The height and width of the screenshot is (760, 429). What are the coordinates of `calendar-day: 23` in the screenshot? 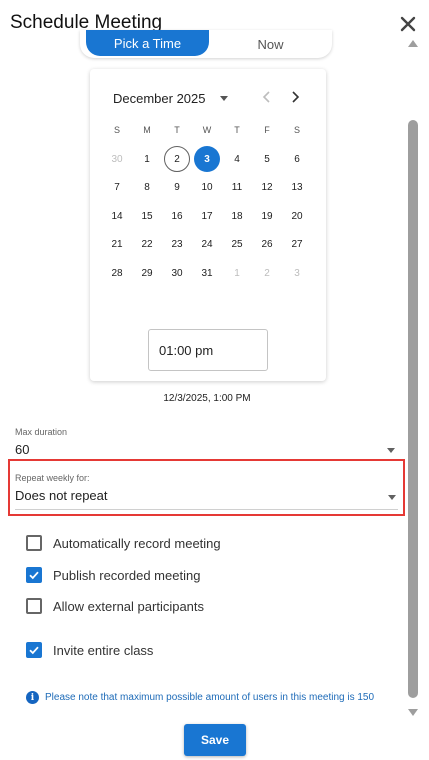 It's located at (177, 245).